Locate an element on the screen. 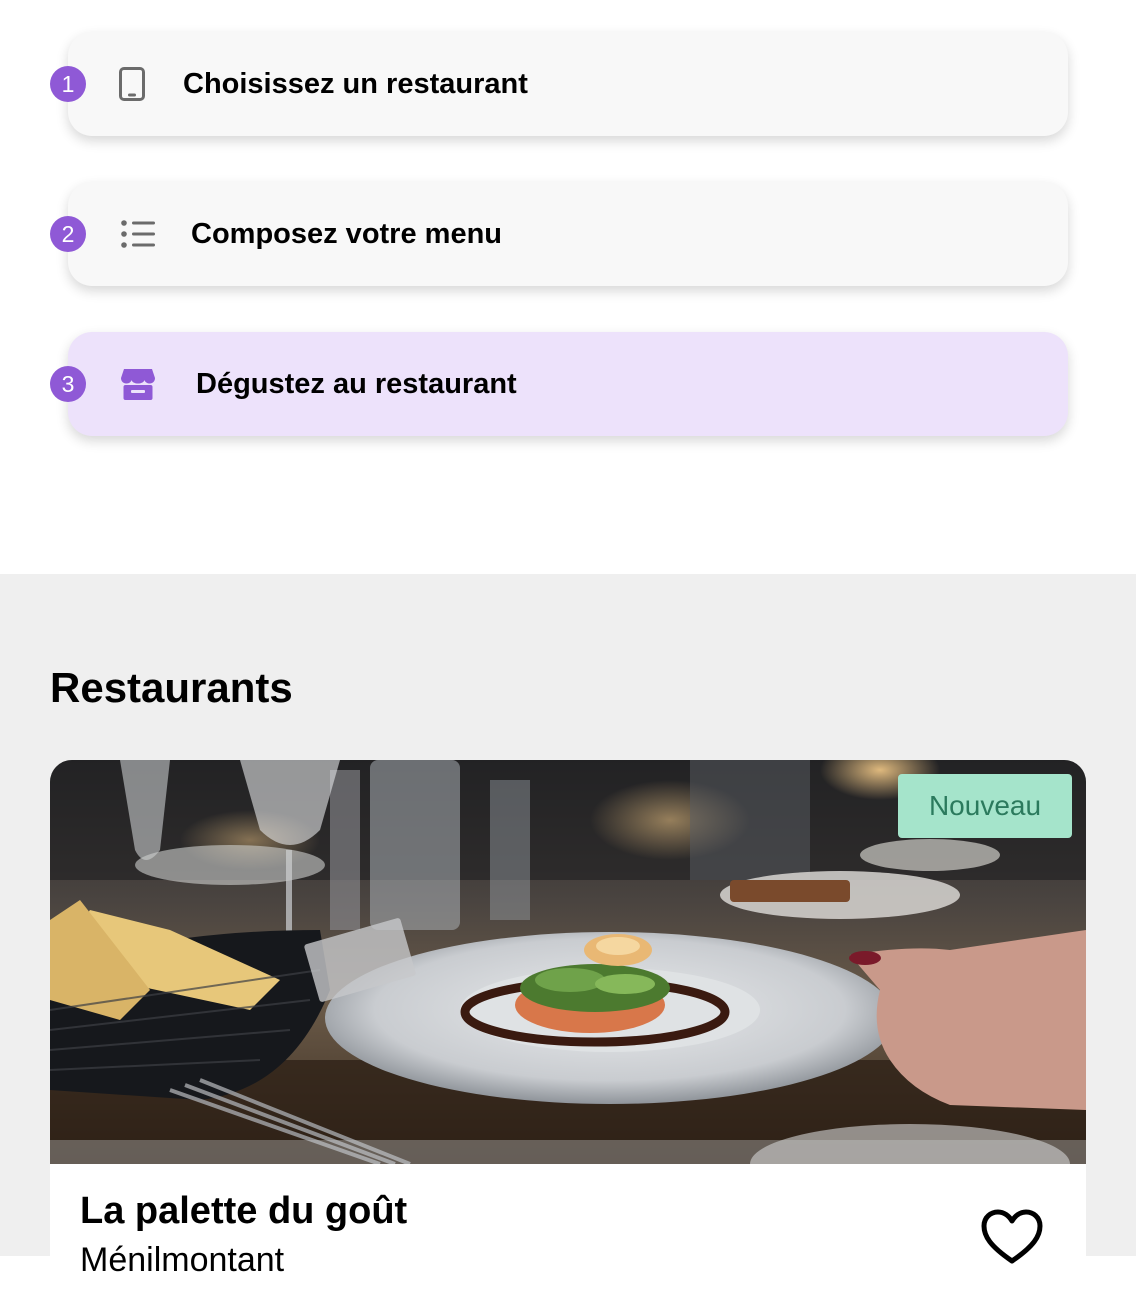 This screenshot has height=1300, width=1136. storefront-icon is located at coordinates (138, 384).